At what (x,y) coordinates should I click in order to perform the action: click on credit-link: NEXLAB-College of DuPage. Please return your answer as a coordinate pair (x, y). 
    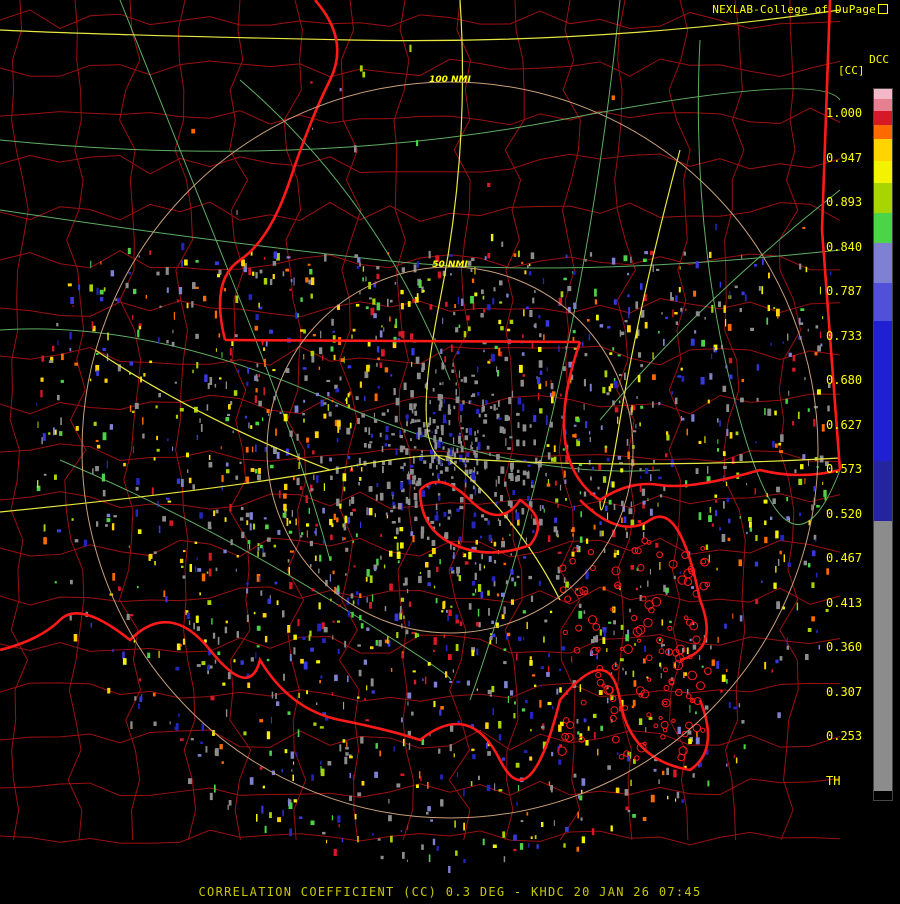
    Looking at the image, I should click on (800, 9).